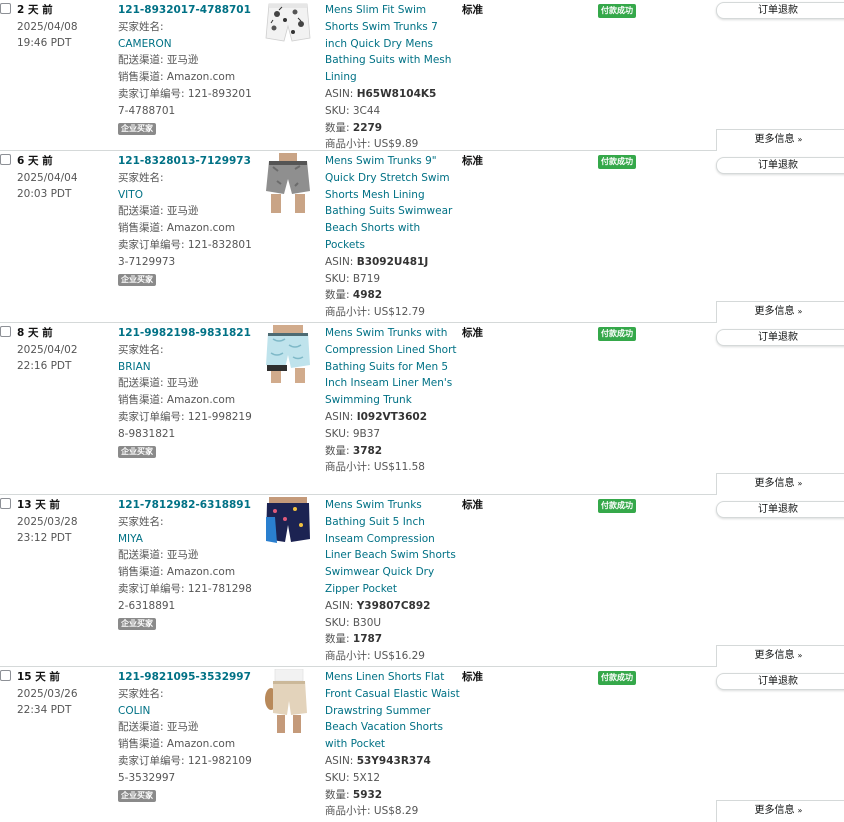 The image size is (844, 822). Describe the element at coordinates (393, 605) in the screenshot. I see `asin-value: Y39807C892` at that location.